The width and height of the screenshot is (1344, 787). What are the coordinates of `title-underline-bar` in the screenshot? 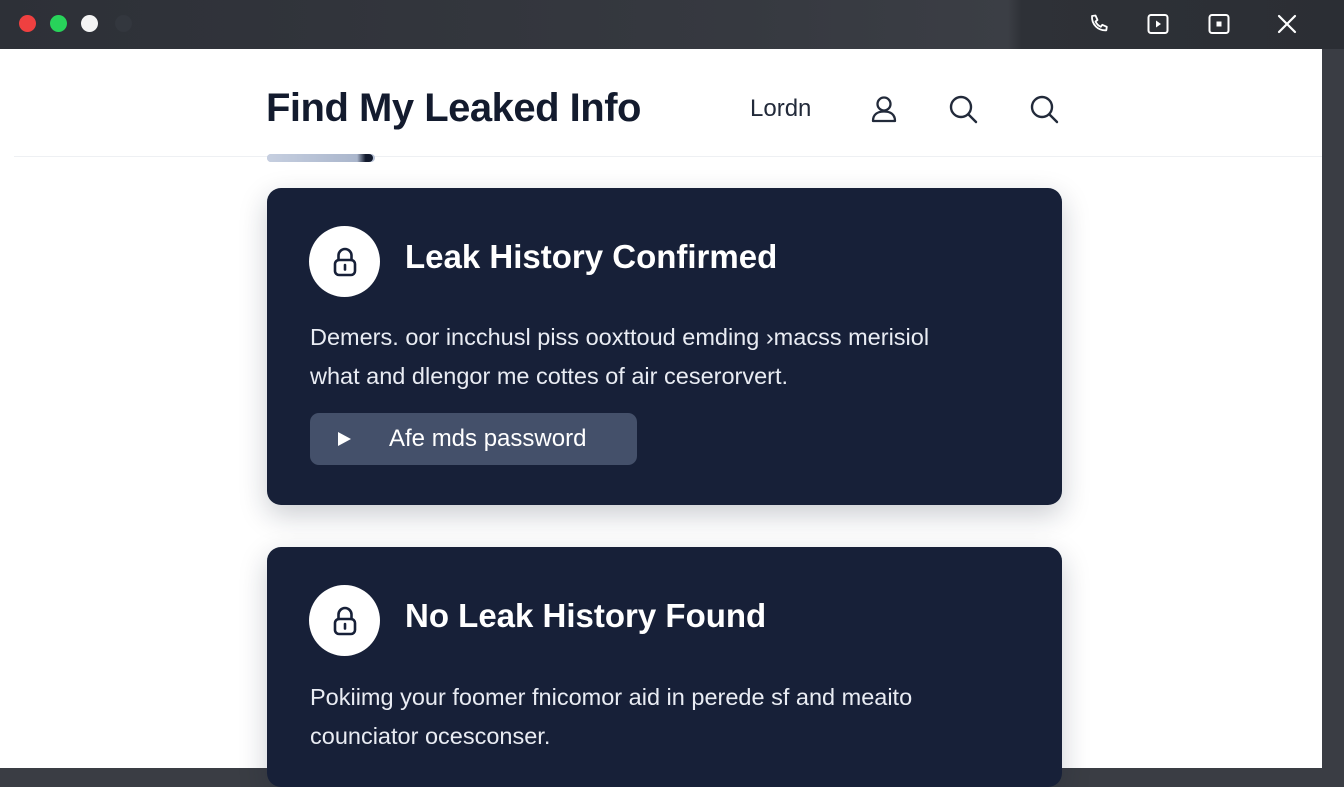 It's located at (321, 158).